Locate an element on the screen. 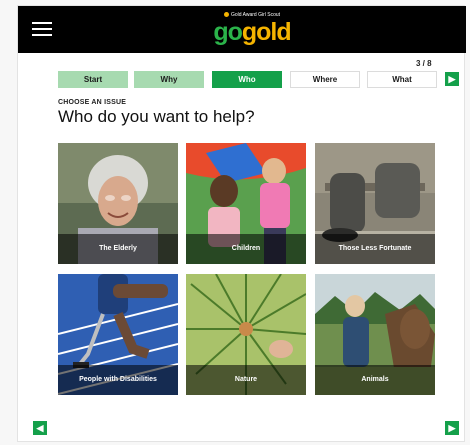 This screenshot has width=470, height=445. tile-label: People with Disabilities is located at coordinates (118, 380).